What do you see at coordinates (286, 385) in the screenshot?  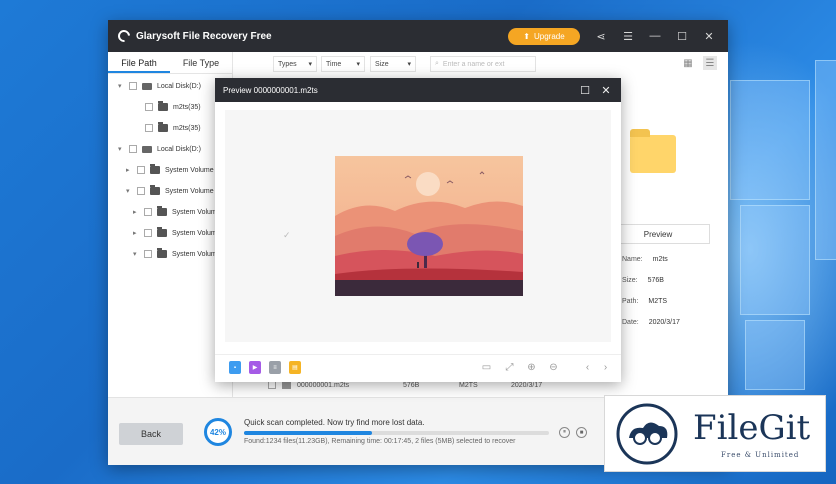 I see `file-icon` at bounding box center [286, 385].